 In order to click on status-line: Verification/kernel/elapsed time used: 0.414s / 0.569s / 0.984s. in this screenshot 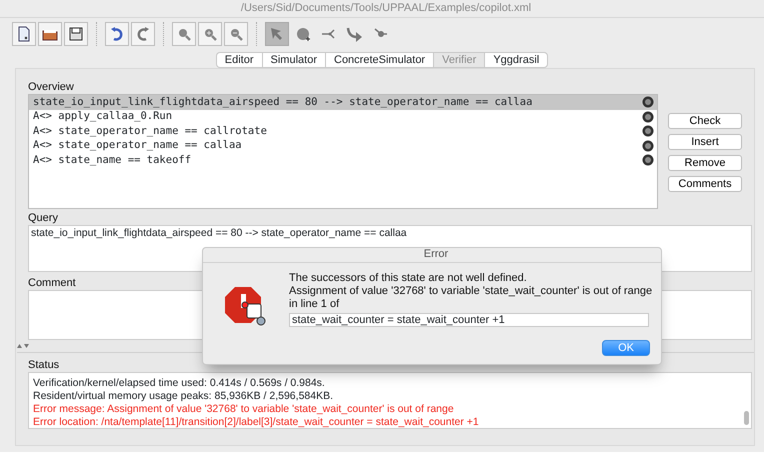, I will do `click(179, 383)`.